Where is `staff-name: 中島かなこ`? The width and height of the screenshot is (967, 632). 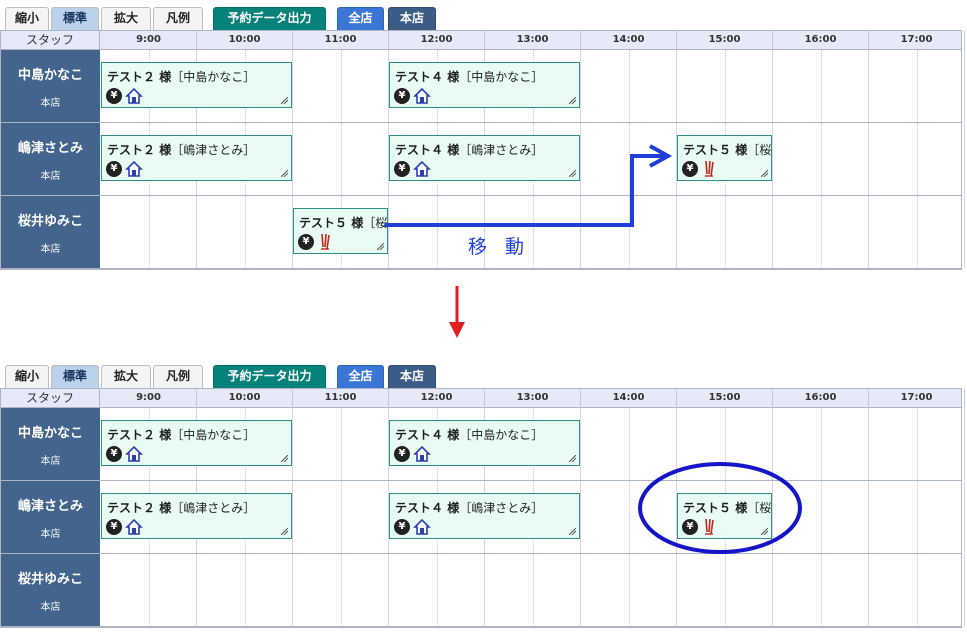 staff-name: 中島かなこ is located at coordinates (50, 75).